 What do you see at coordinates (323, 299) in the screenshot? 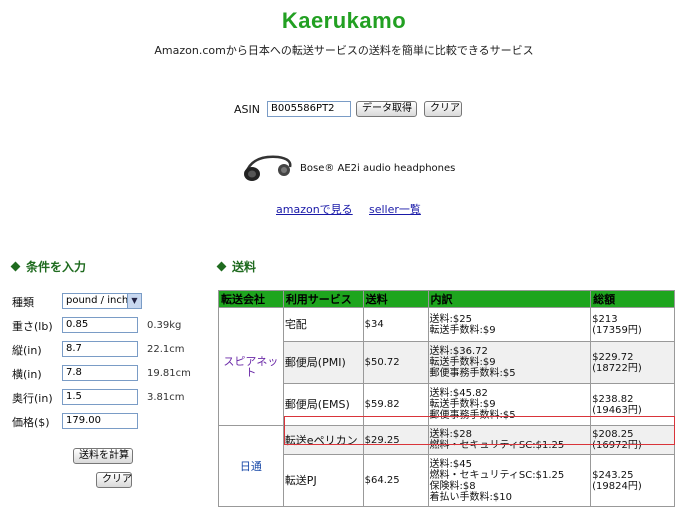
I see `column-header: 利用サービス` at bounding box center [323, 299].